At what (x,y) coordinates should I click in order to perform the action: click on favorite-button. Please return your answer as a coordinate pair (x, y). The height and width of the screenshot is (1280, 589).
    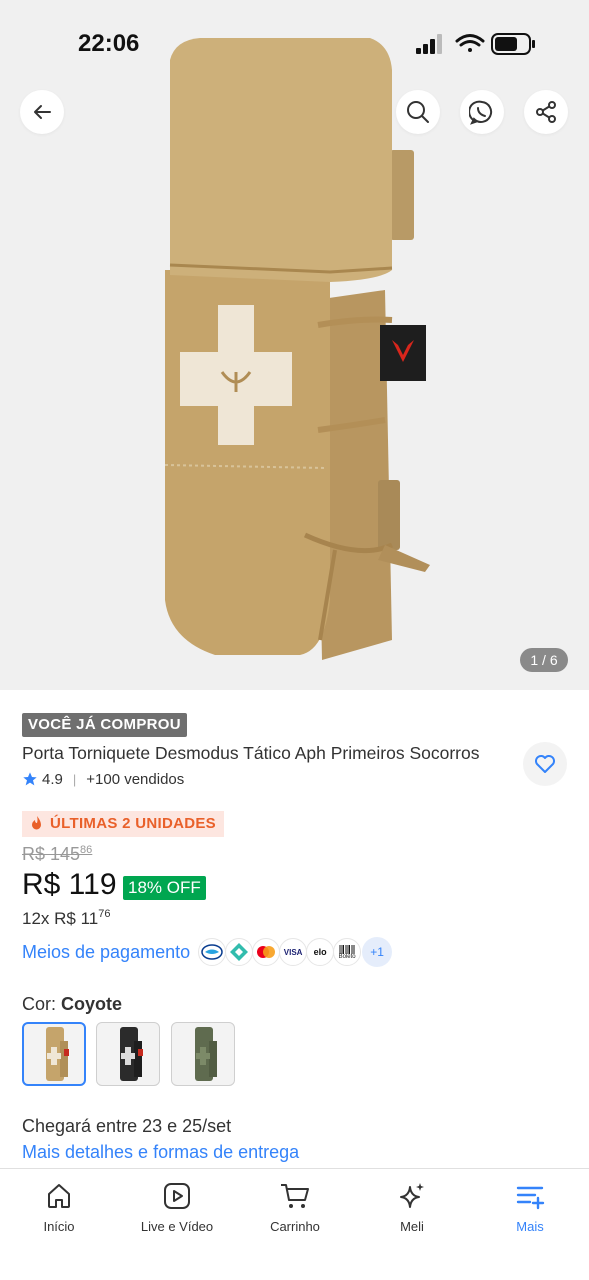
    Looking at the image, I should click on (545, 764).